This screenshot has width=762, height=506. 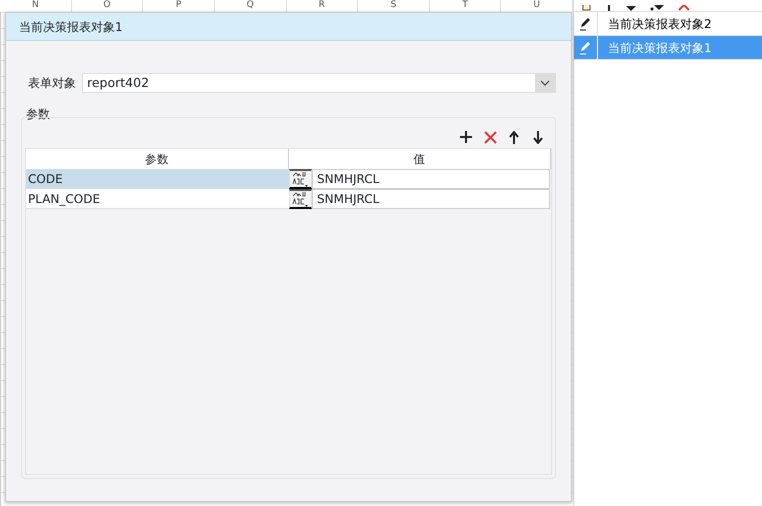 What do you see at coordinates (514, 137) in the screenshot?
I see `arrow-up-icon` at bounding box center [514, 137].